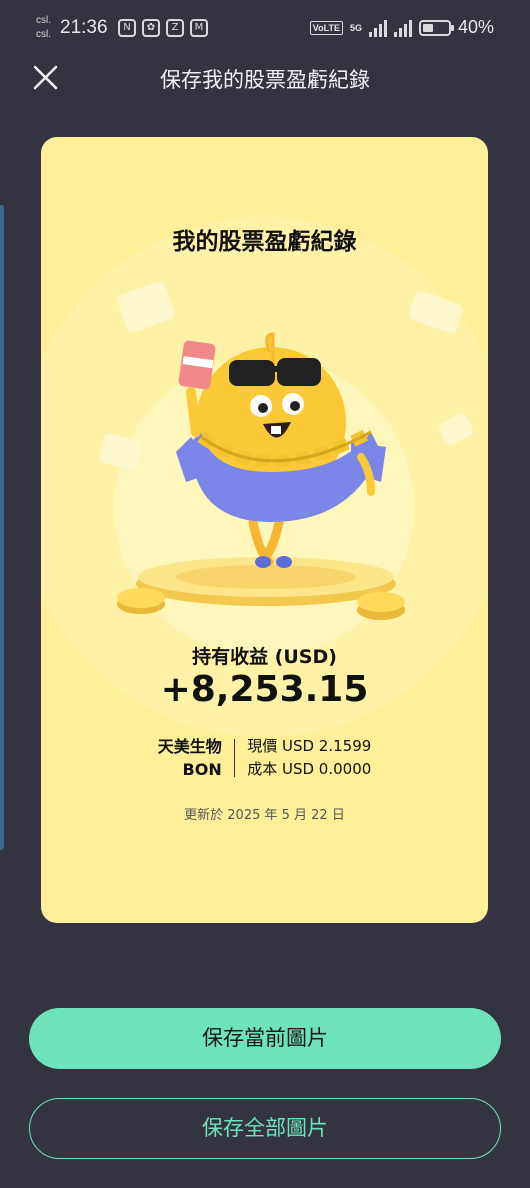 This screenshot has width=530, height=1188. I want to click on mascot-illustration, so click(261, 476).